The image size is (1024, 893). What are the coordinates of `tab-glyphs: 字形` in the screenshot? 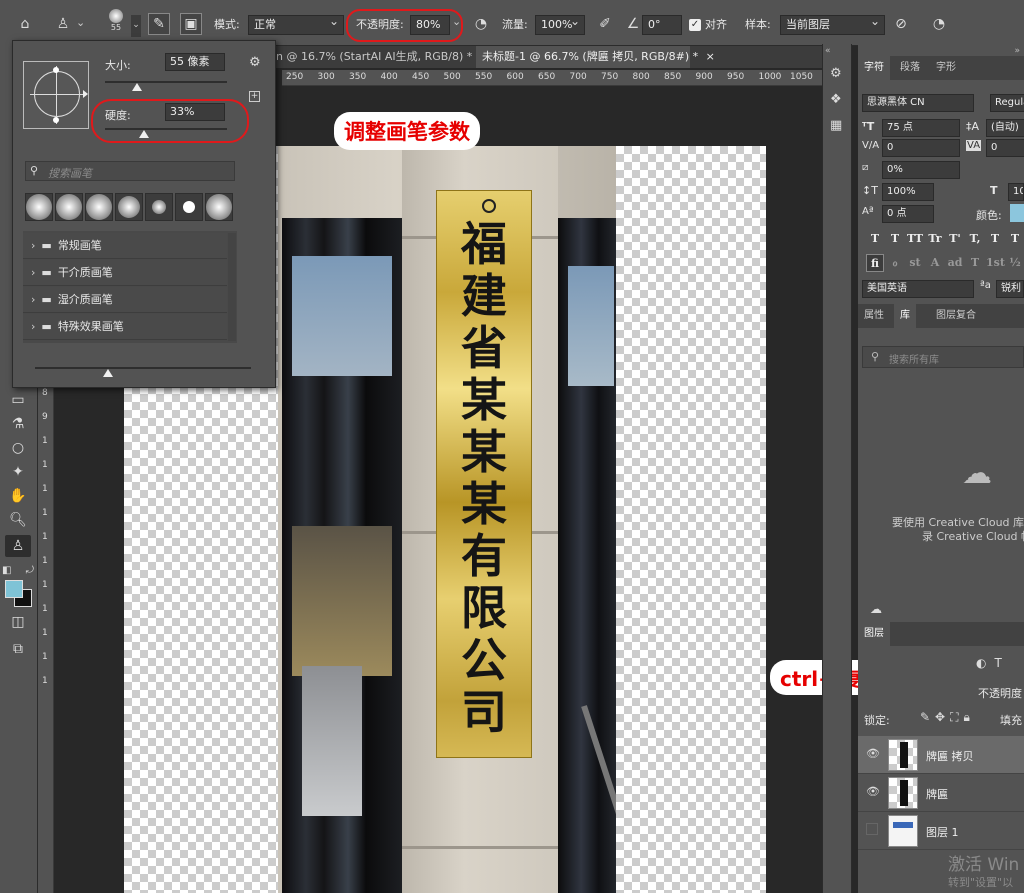 It's located at (946, 68).